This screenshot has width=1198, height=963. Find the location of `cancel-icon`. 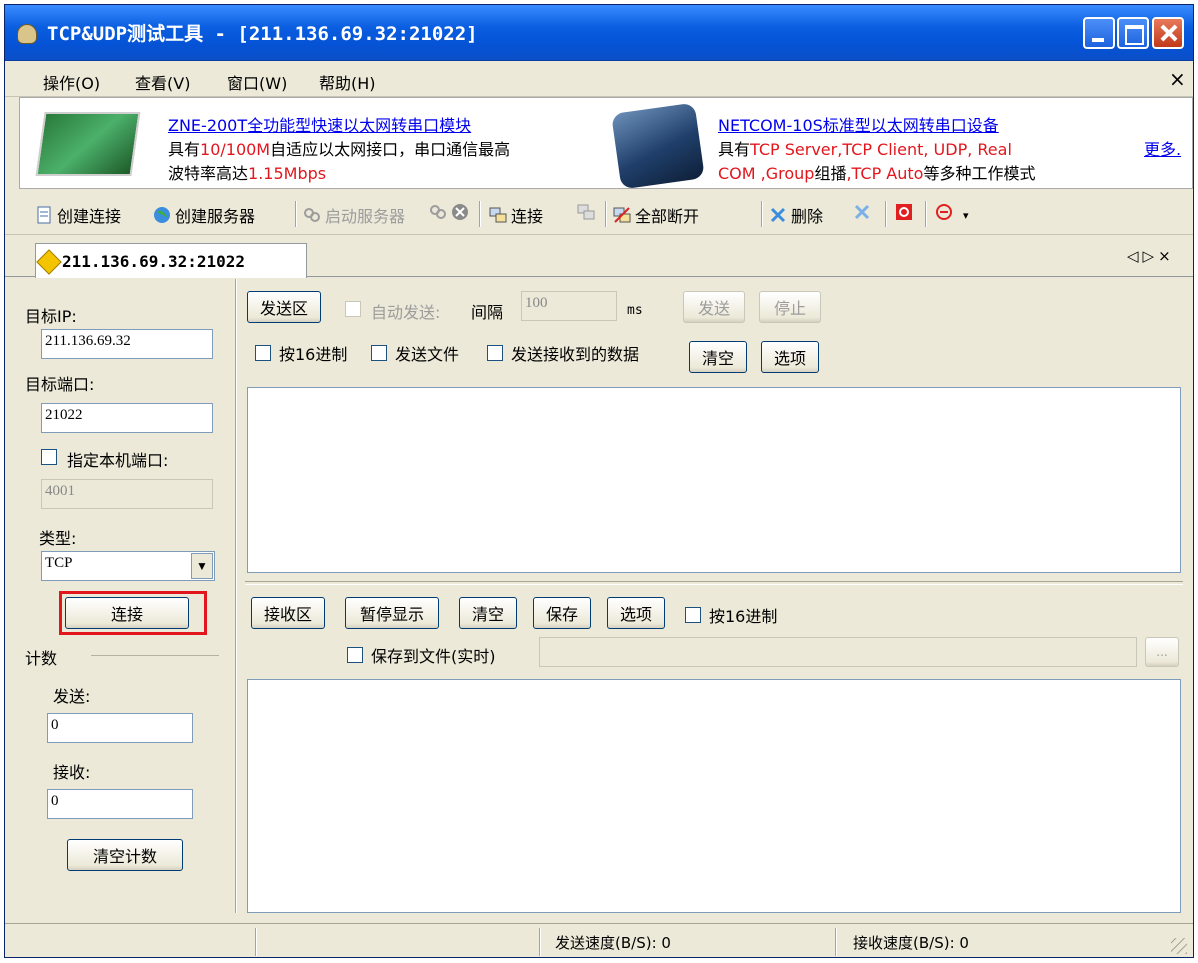

cancel-icon is located at coordinates (460, 212).